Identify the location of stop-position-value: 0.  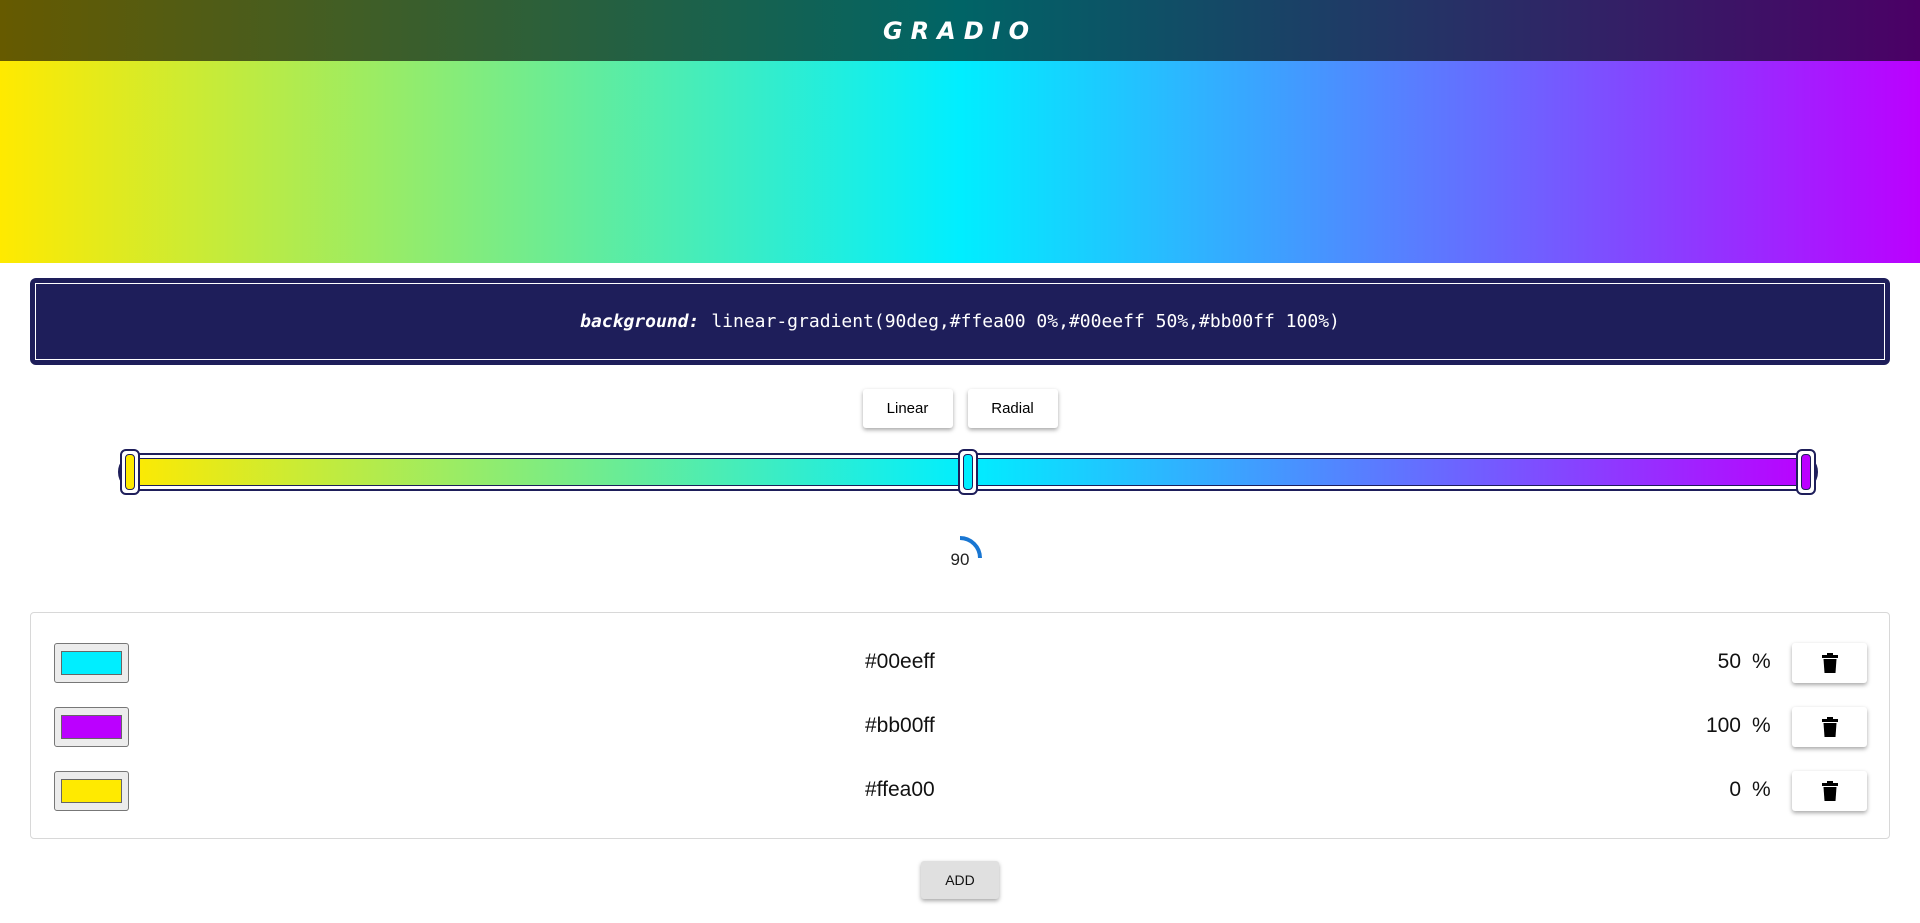
(1701, 790).